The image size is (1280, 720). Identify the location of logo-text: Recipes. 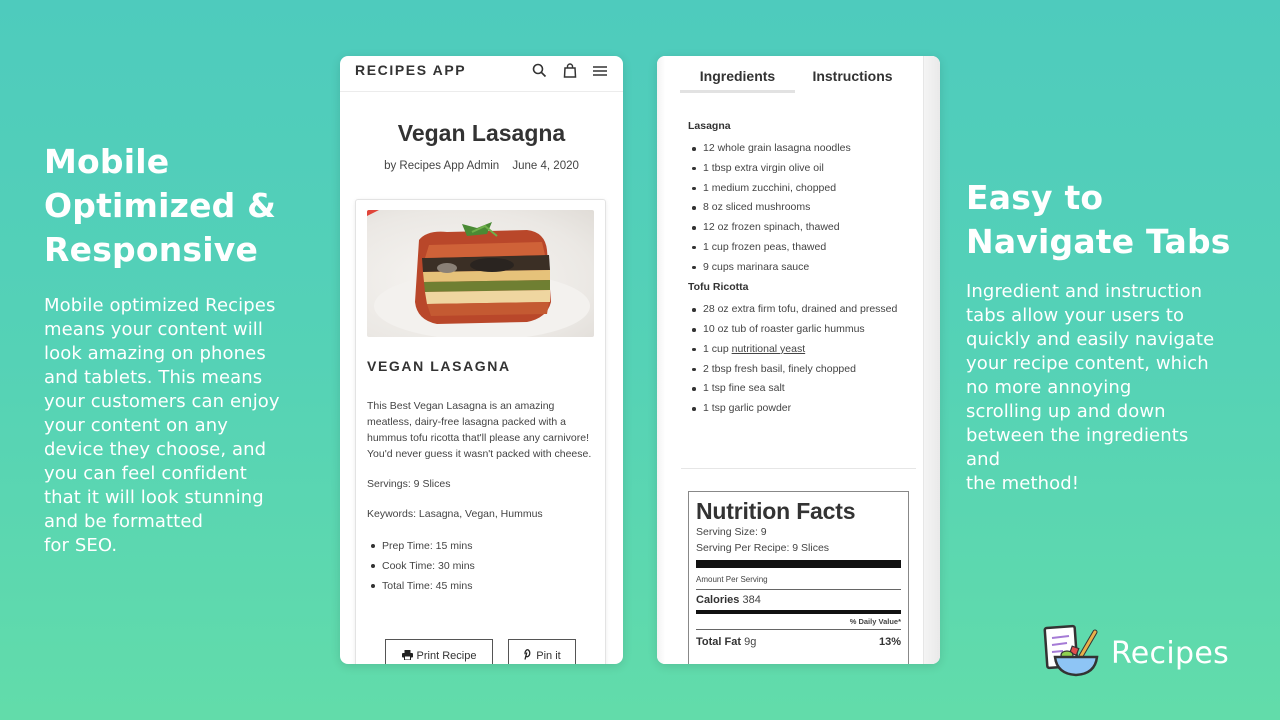
(1170, 653).